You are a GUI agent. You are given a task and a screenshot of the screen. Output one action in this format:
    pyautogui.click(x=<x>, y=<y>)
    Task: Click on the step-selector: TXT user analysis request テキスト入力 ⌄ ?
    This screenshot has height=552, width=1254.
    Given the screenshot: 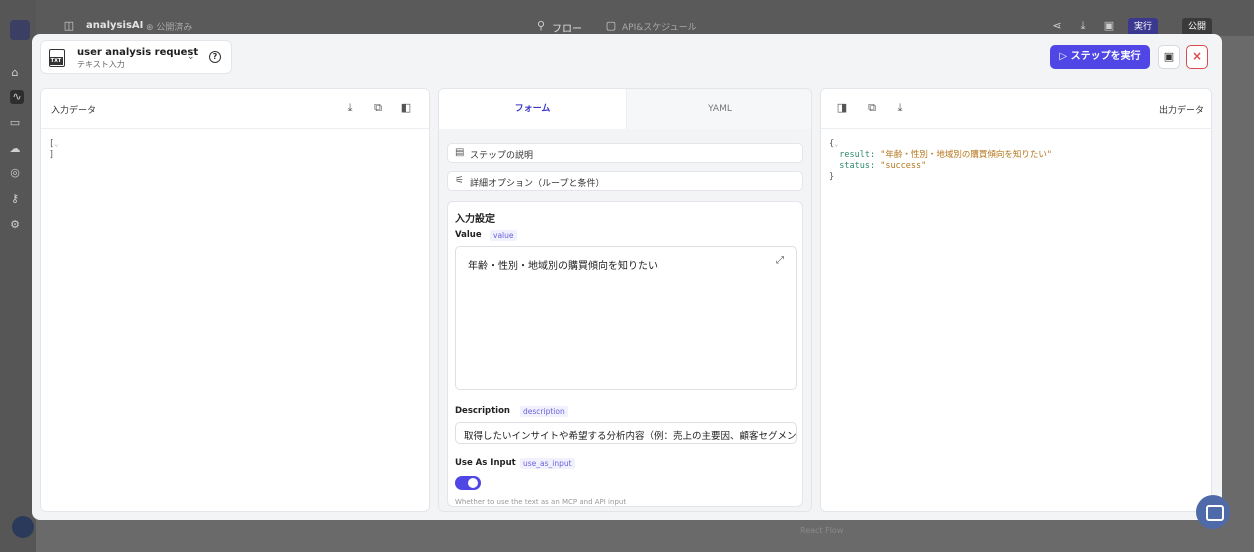 What is the action you would take?
    pyautogui.click(x=136, y=57)
    